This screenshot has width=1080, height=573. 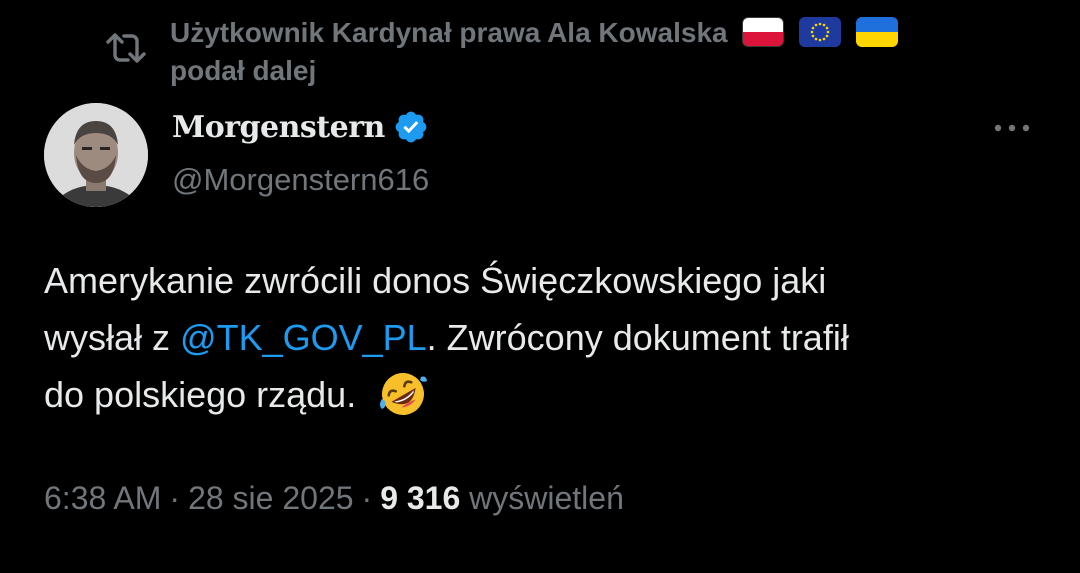 What do you see at coordinates (546, 498) in the screenshot?
I see `views-label: wyświetleń` at bounding box center [546, 498].